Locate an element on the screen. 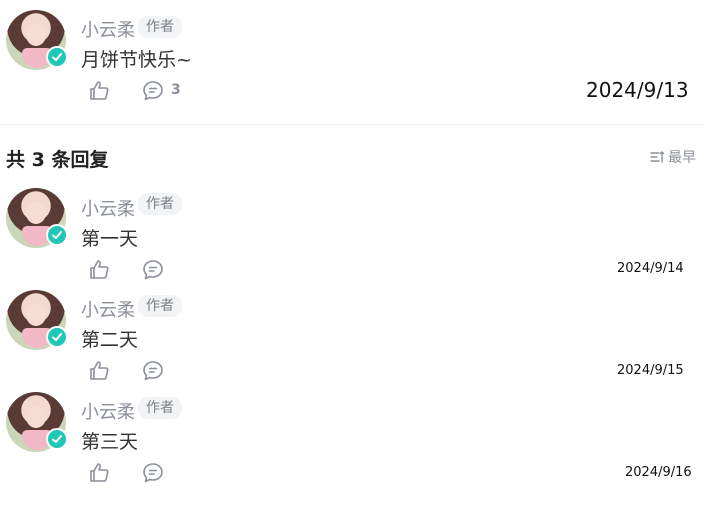 The height and width of the screenshot is (520, 704). sort-button: 最早 is located at coordinates (673, 157).